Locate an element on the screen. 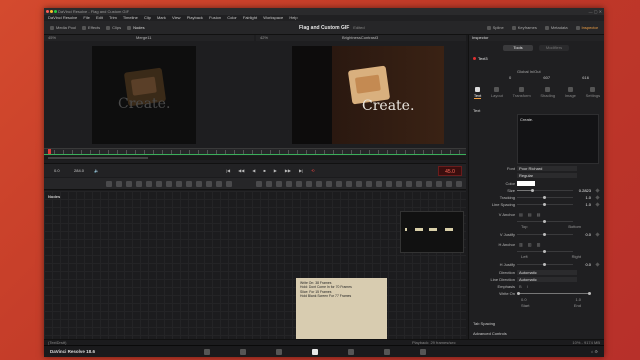 This screenshot has width=640, height=360. h-anchor-right-icon: ▥ is located at coordinates (539, 244).